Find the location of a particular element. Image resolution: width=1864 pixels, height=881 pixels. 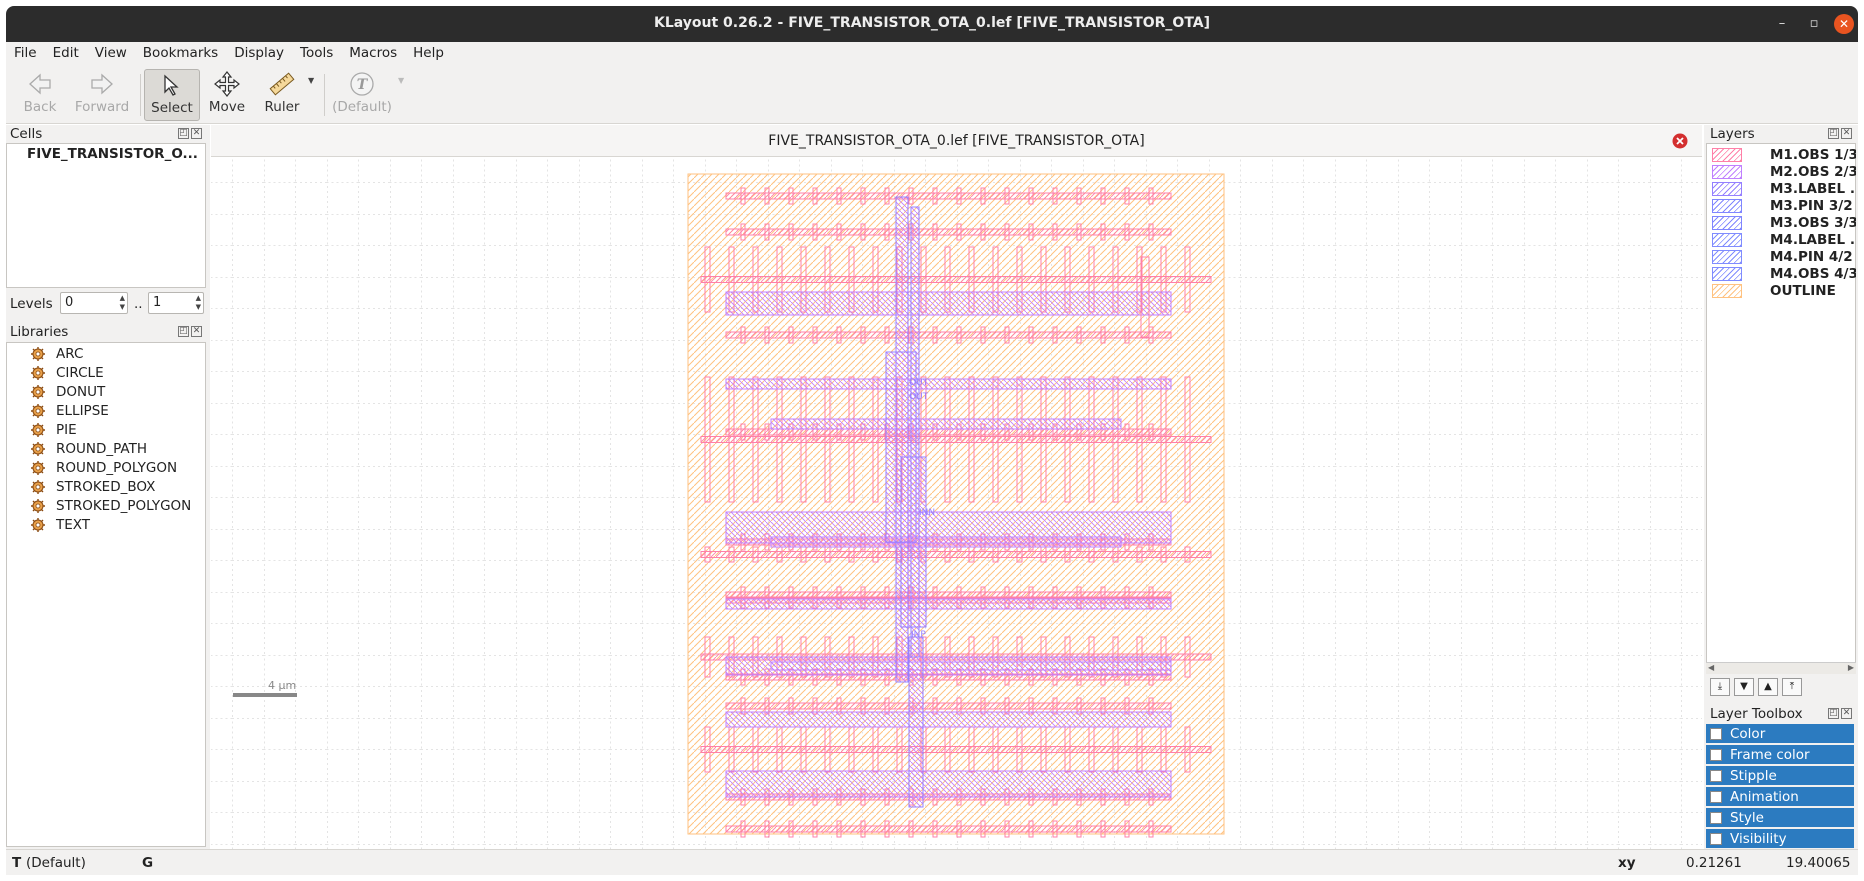

toolbox-section: Stipple is located at coordinates (1780, 775).